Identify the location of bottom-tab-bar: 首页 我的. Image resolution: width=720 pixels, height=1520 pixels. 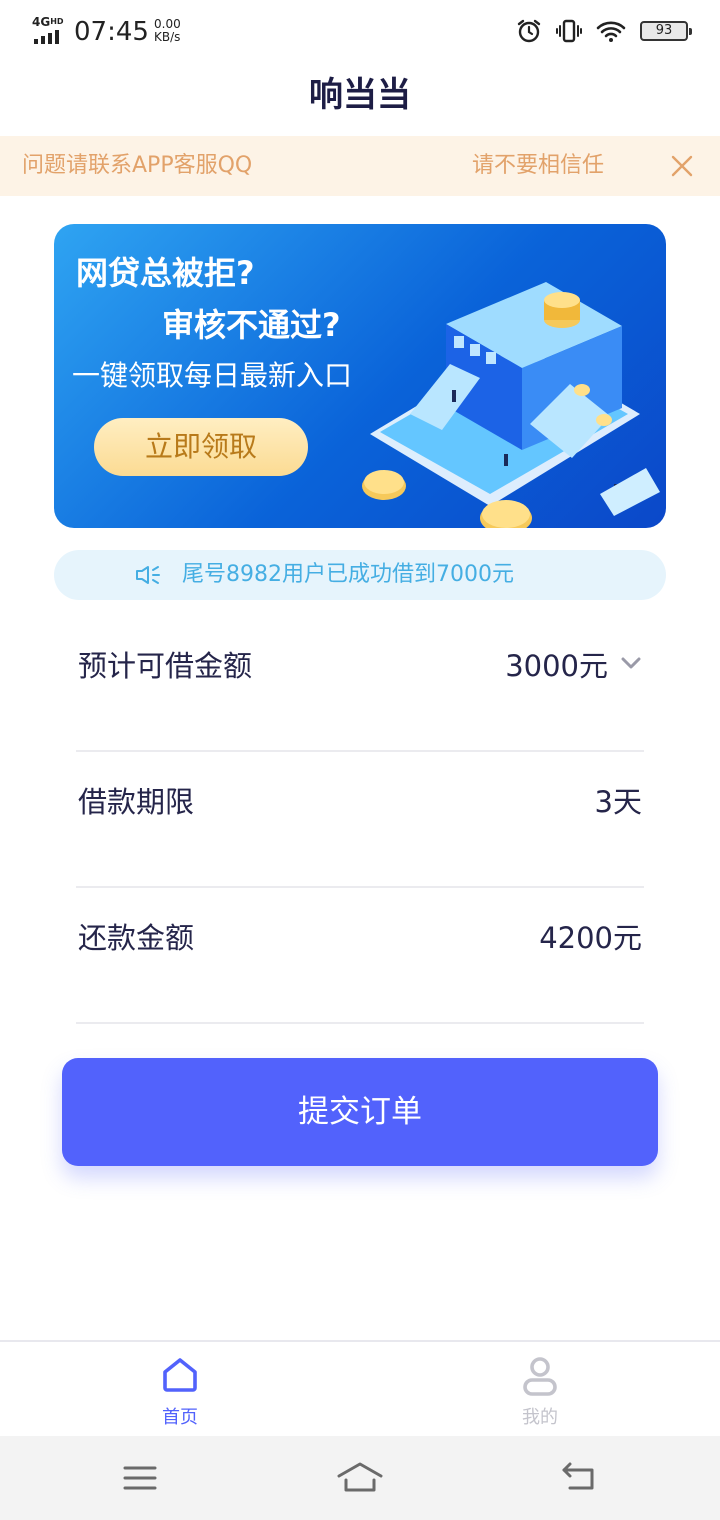
(360, 1388).